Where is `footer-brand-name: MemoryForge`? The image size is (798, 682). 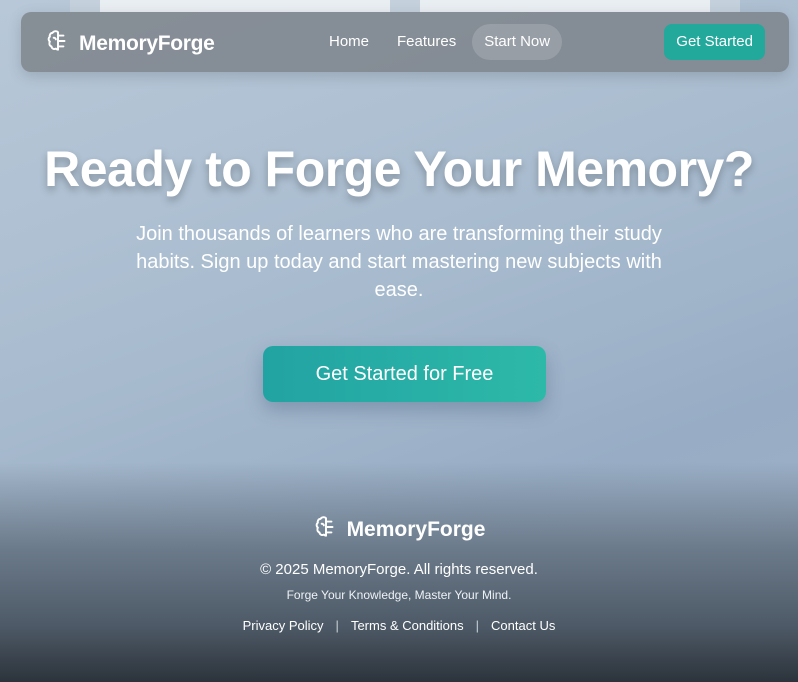 footer-brand-name: MemoryForge is located at coordinates (416, 529).